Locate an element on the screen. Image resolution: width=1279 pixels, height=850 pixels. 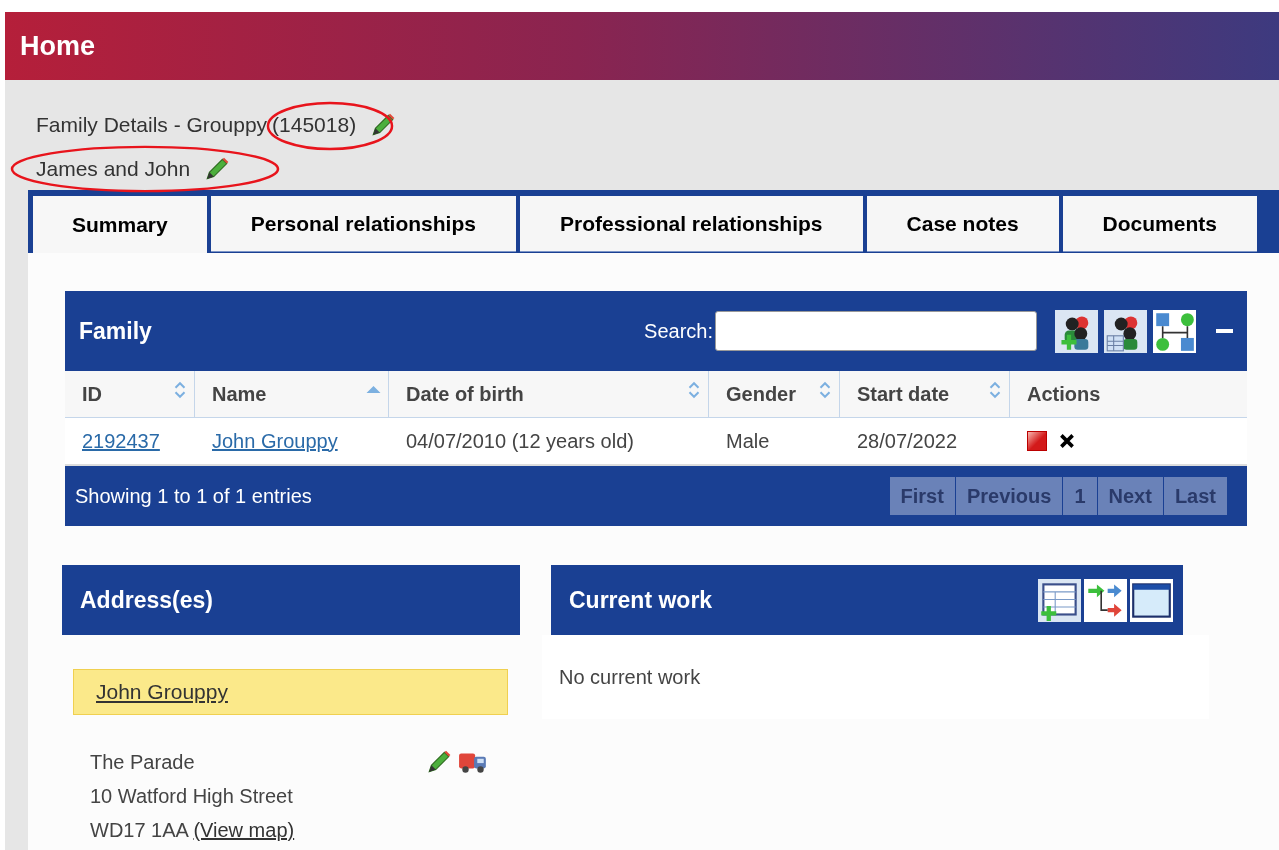
table-cell: Male is located at coordinates (748, 441).